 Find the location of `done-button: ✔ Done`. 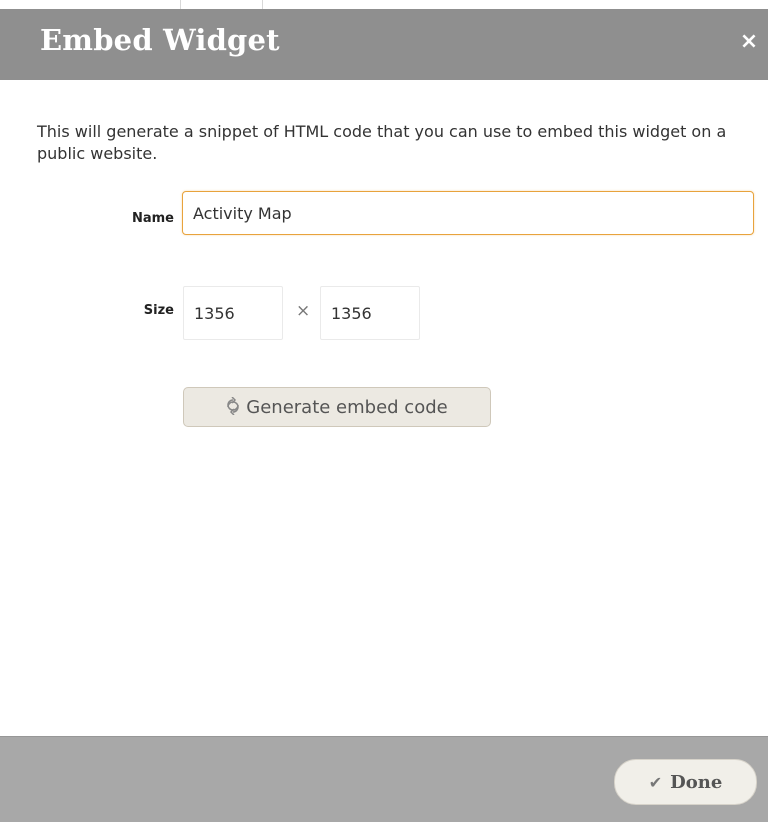

done-button: ✔ Done is located at coordinates (685, 782).